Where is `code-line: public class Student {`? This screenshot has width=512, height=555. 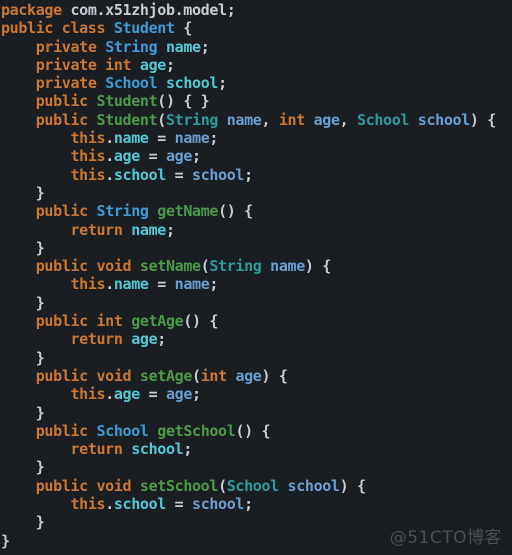 code-line: public class Student { is located at coordinates (96, 28).